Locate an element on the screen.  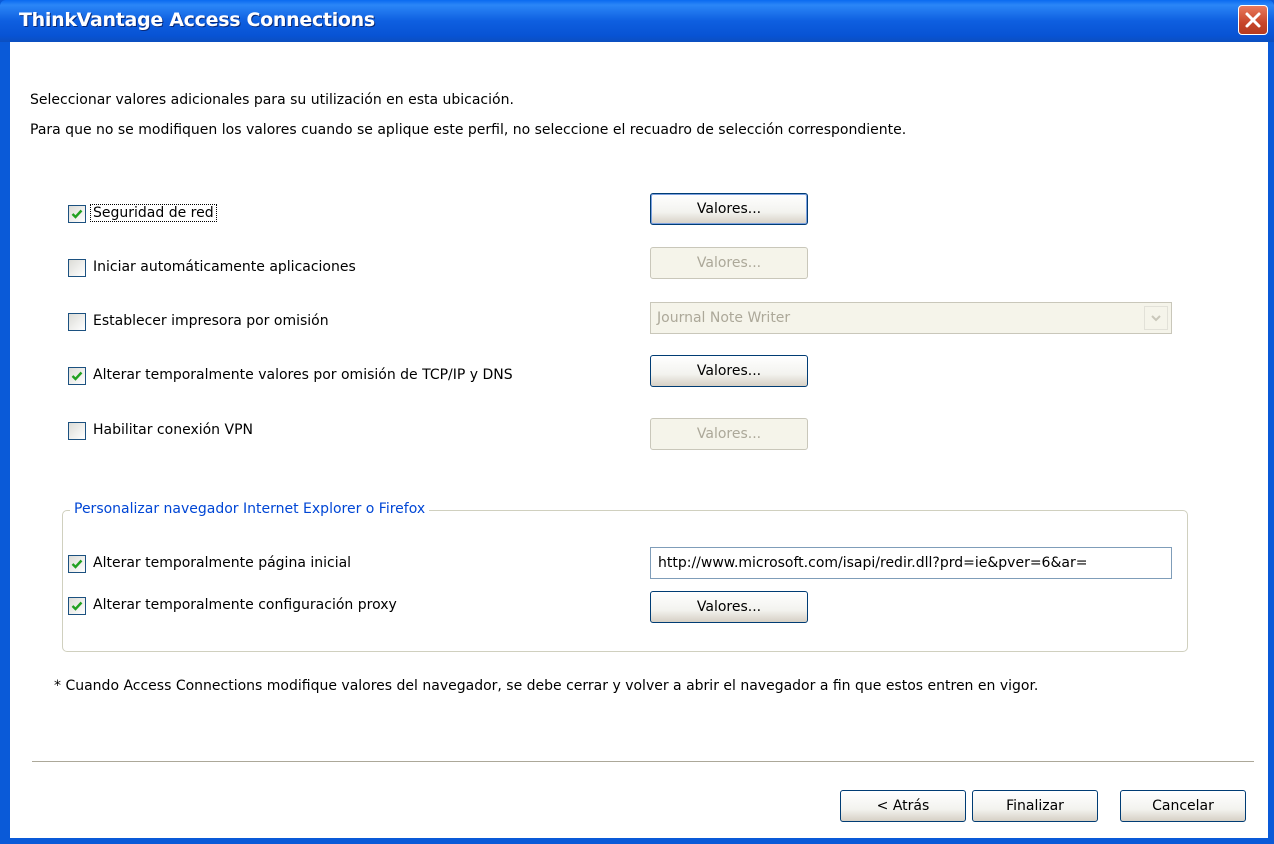
title-bar: ThinkVantage Access Connections is located at coordinates (637, 21).